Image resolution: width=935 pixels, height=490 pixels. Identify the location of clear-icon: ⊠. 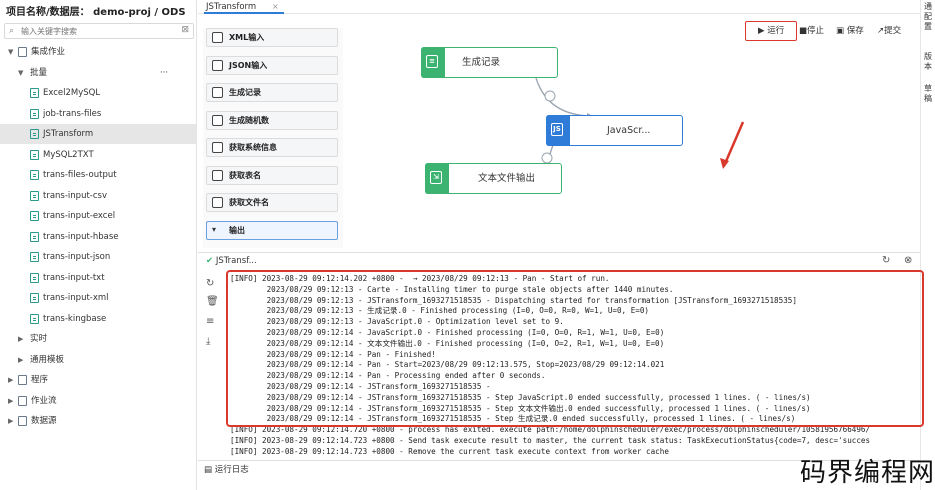
(185, 30).